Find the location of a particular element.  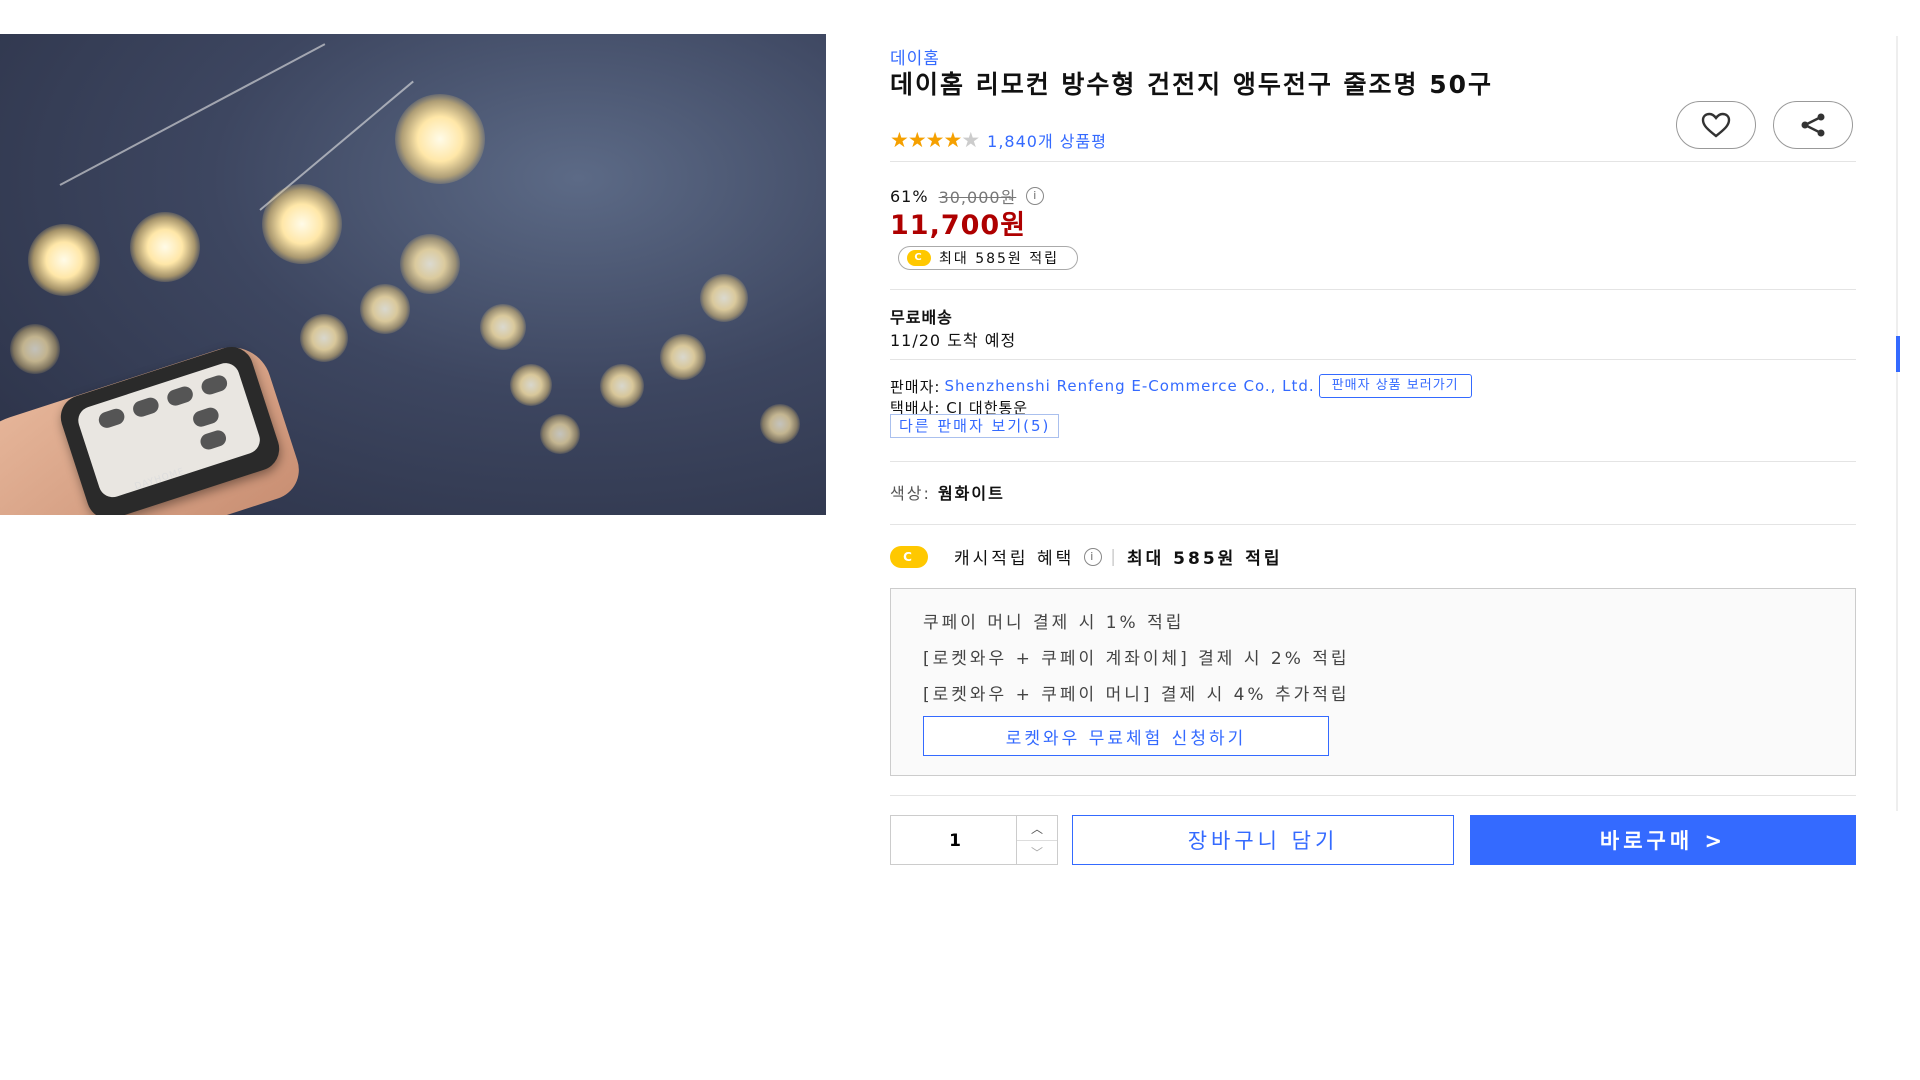

benefit-line: 쿠페이 머니 결제 시 1% 적립 is located at coordinates (1054, 623).